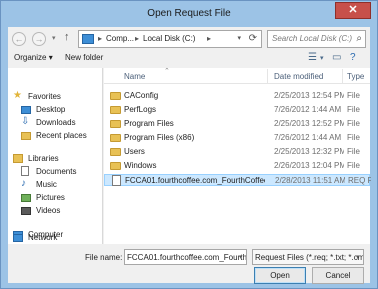 This screenshot has height=289, width=378. I want to click on address-bar: ▸ Comp... ▸ Local Disk (C:) ▸ ▾ ⟳, so click(170, 39).